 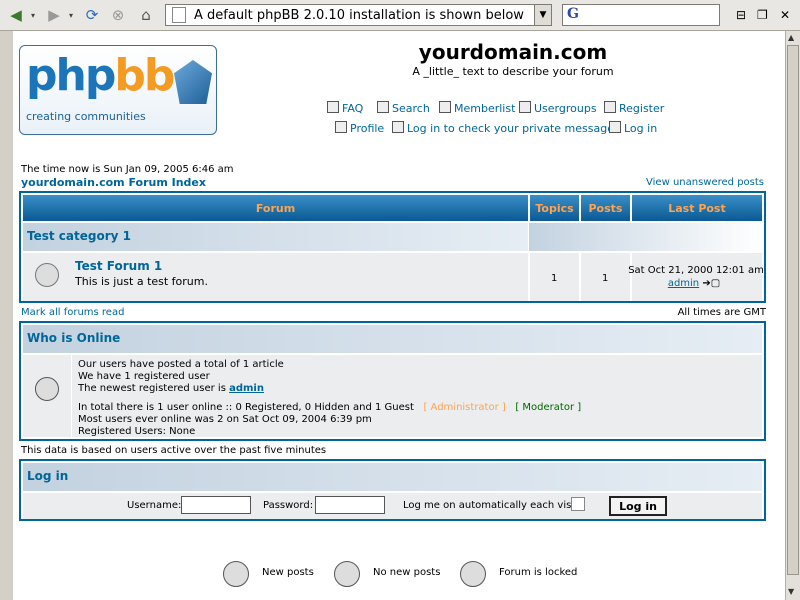 I want to click on nav-register-label: Register, so click(x=642, y=108).